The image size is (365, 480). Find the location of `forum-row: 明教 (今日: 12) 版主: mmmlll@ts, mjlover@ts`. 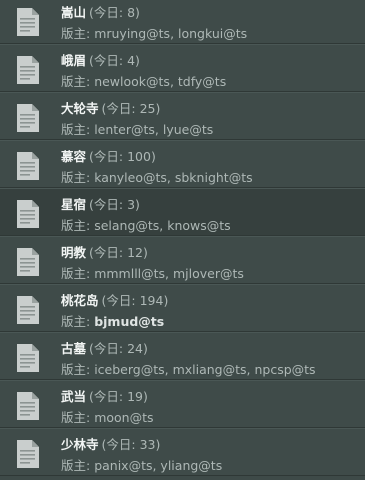

forum-row: 明教 (今日: 12) 版主: mmmlll@ts, mjlover@ts is located at coordinates (182, 260).